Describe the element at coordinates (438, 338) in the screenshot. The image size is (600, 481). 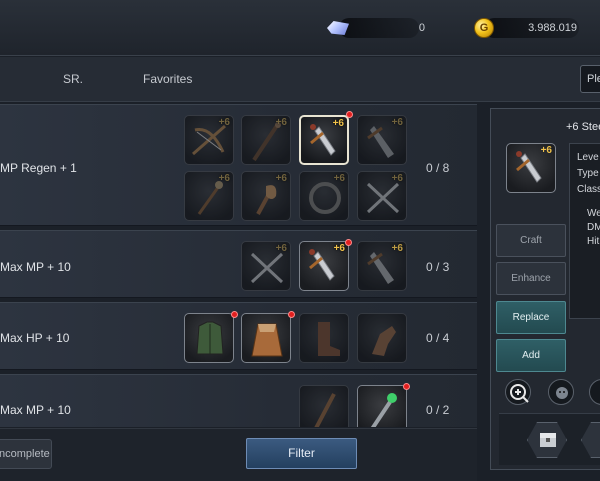
I see `row-progress: 0 / 4` at that location.